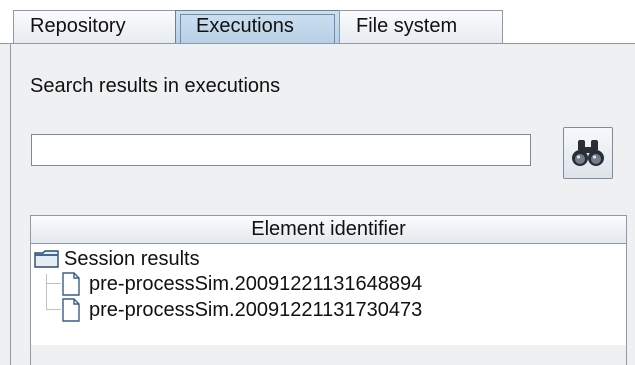  Describe the element at coordinates (281, 150) in the screenshot. I see `search-input` at that location.